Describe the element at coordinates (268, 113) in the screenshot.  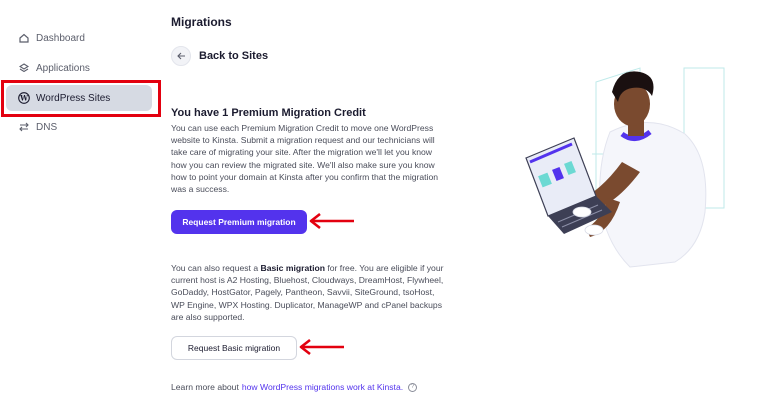
I see `premium-credit-title: You have 1 Premium Migration Credit` at that location.